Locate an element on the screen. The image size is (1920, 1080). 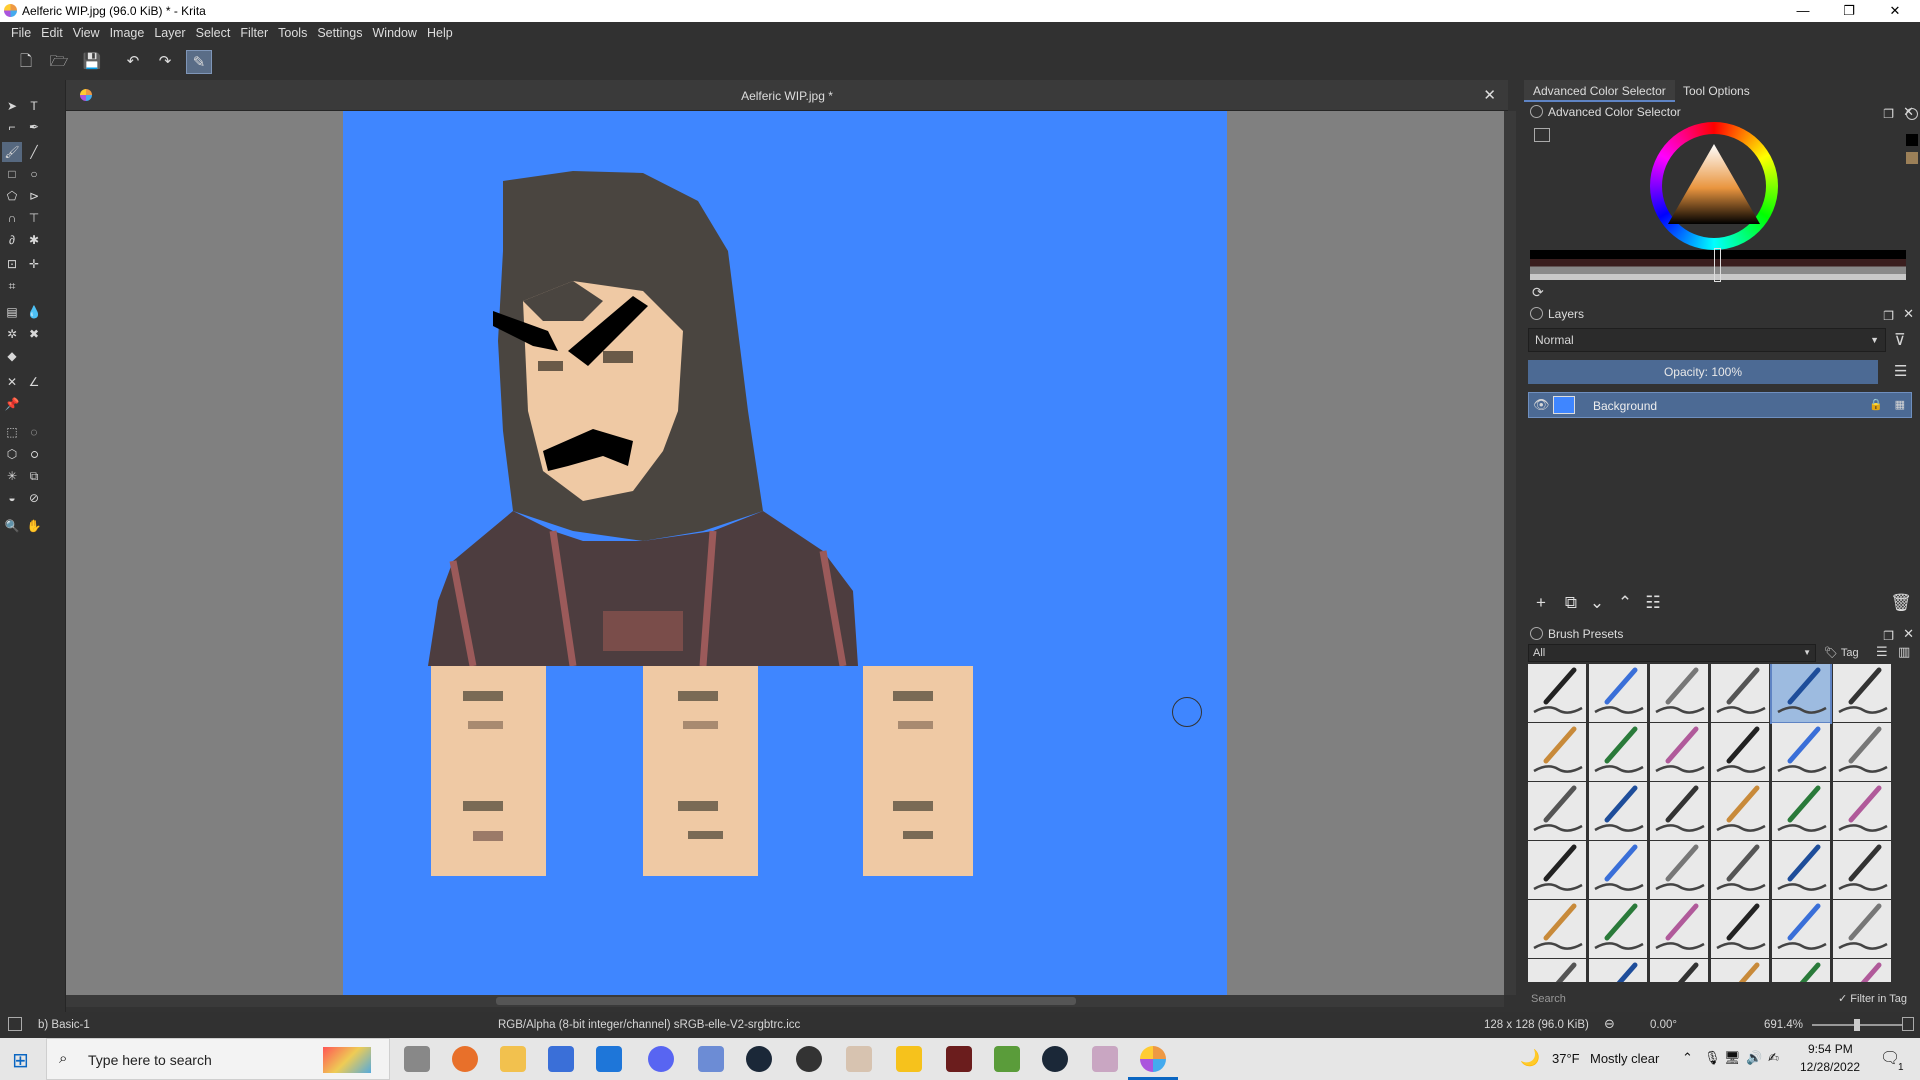
bluestacks-icon is located at coordinates (1007, 1059).